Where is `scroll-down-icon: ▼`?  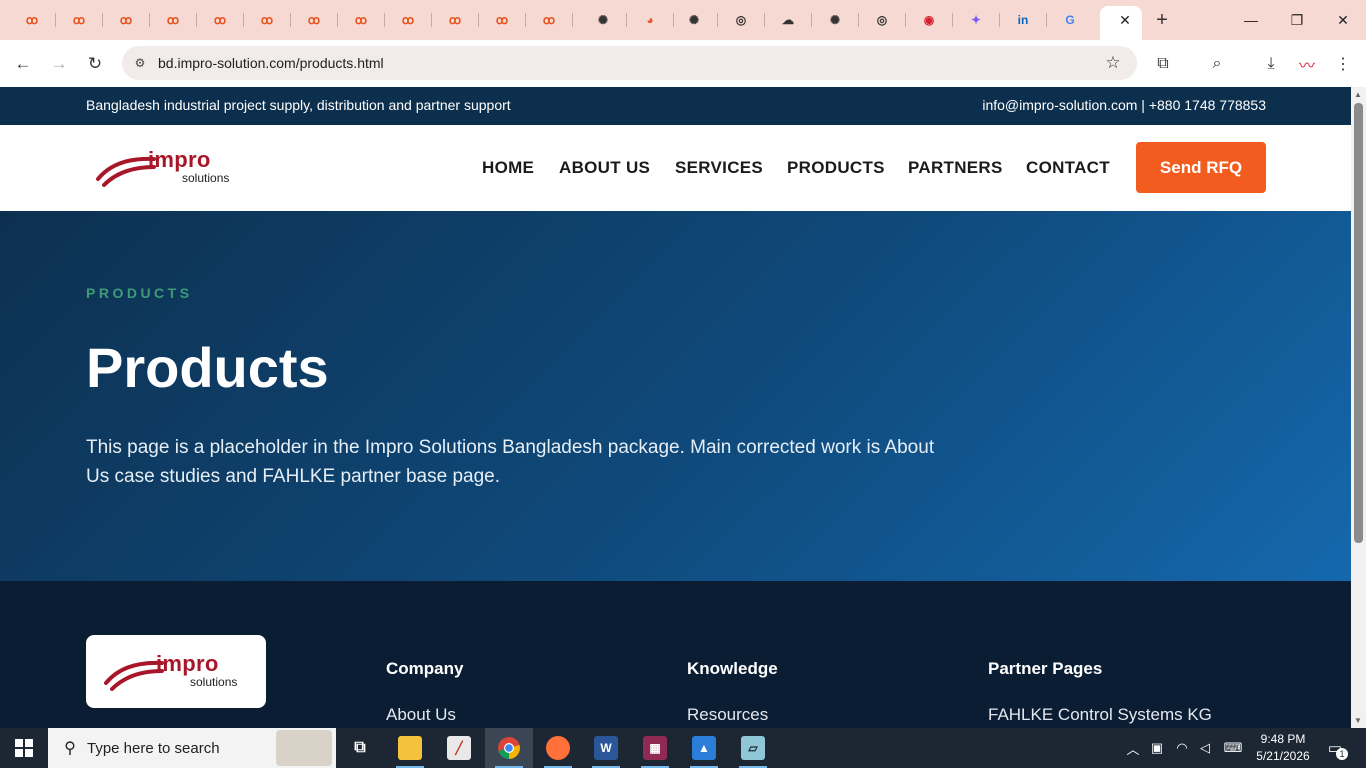
scroll-down-icon: ▼ is located at coordinates (1358, 720).